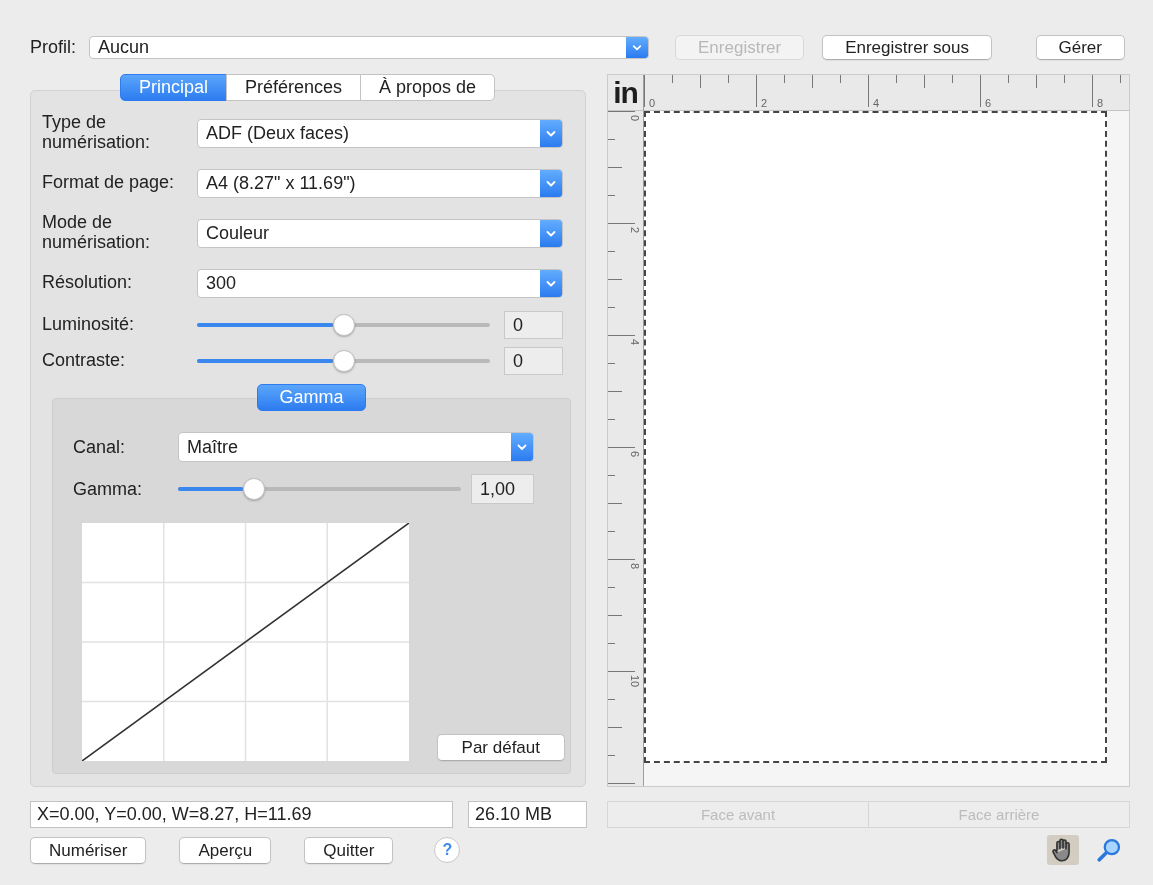 The image size is (1153, 885). Describe the element at coordinates (97, 233) in the screenshot. I see `field-label: Mode de numérisation:` at that location.